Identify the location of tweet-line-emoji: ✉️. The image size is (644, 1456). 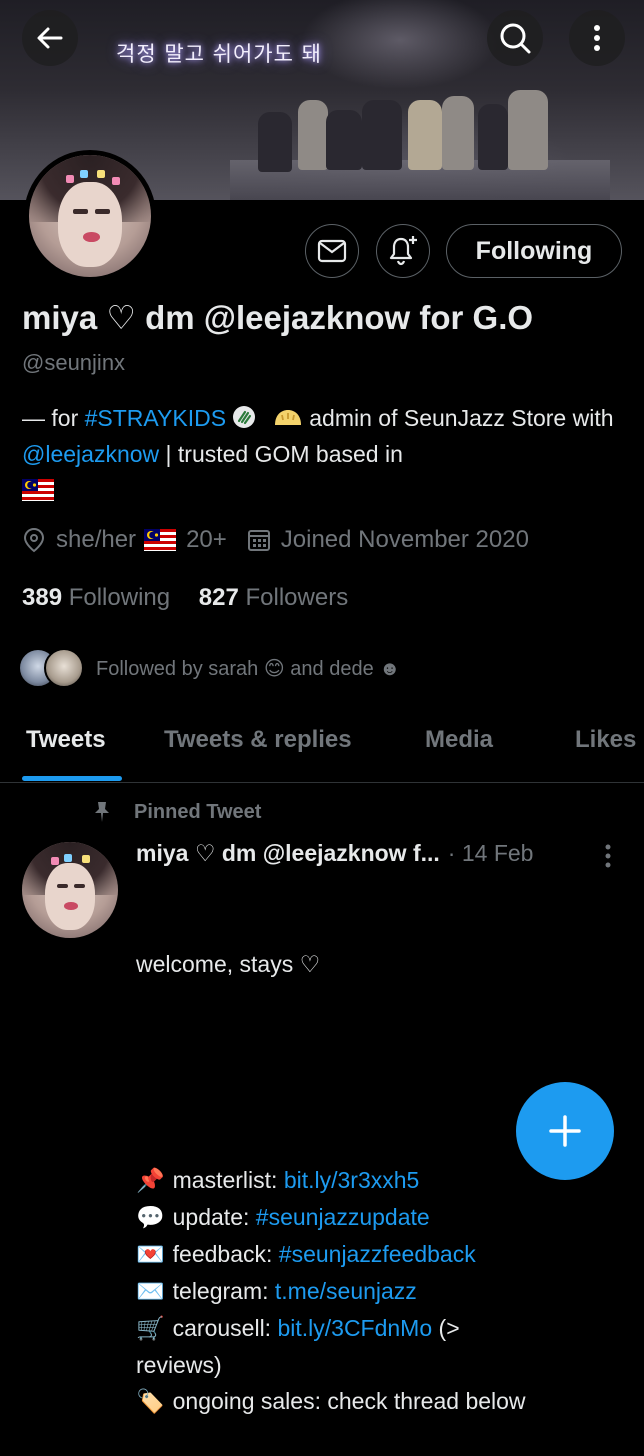
(150, 1292).